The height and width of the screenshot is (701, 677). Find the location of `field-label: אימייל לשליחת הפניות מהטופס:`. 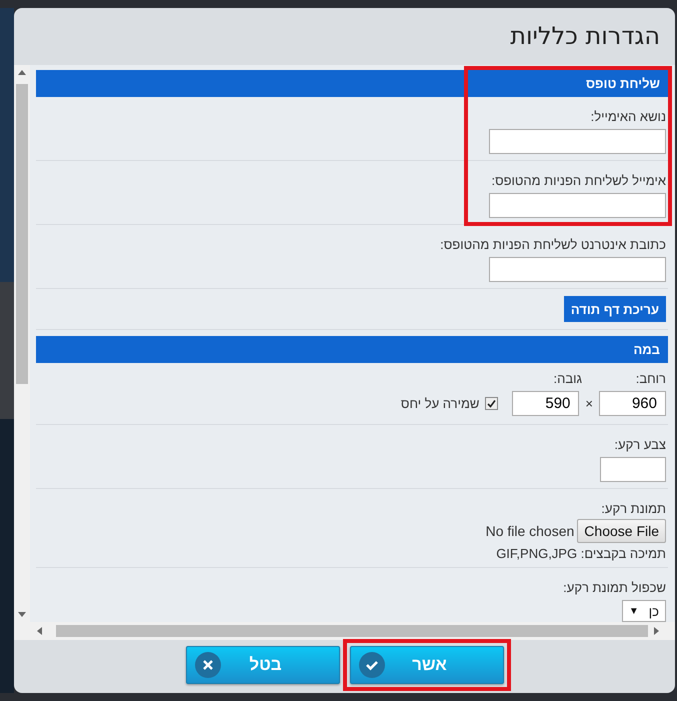

field-label: אימייל לשליחת הפניות מהטופס: is located at coordinates (578, 180).